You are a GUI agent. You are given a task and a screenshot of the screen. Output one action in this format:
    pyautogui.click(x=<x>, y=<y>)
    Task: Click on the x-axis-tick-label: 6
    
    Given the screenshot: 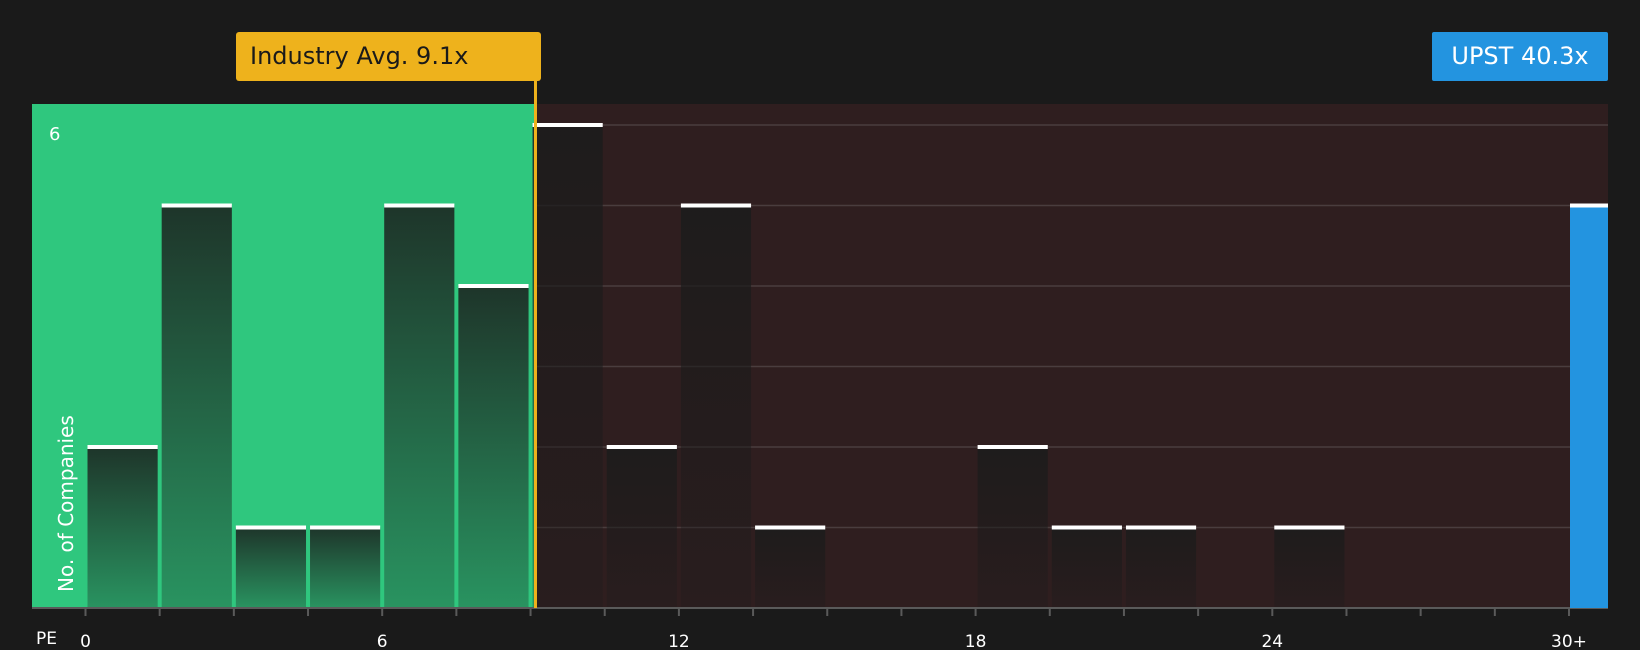 What is the action you would take?
    pyautogui.click(x=382, y=641)
    